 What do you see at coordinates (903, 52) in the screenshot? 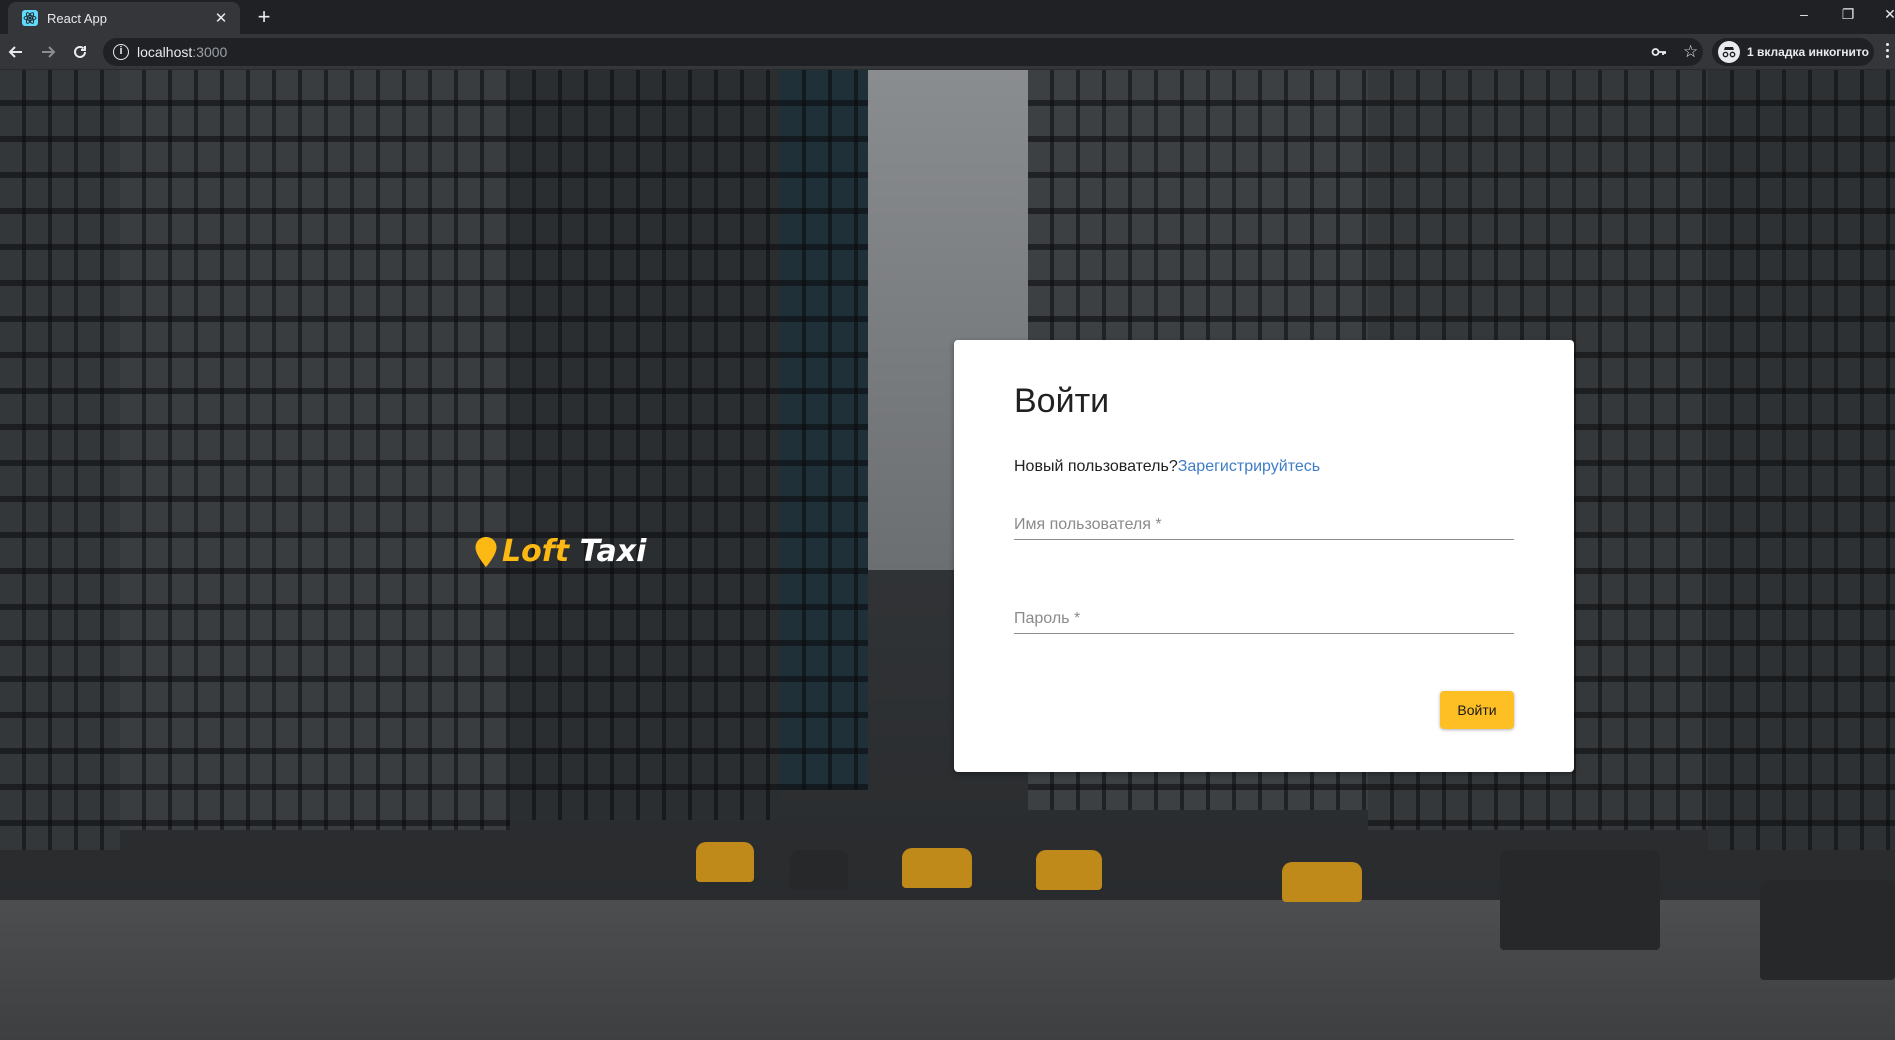
I see `address-bar: i localhost:3000 ☆` at bounding box center [903, 52].